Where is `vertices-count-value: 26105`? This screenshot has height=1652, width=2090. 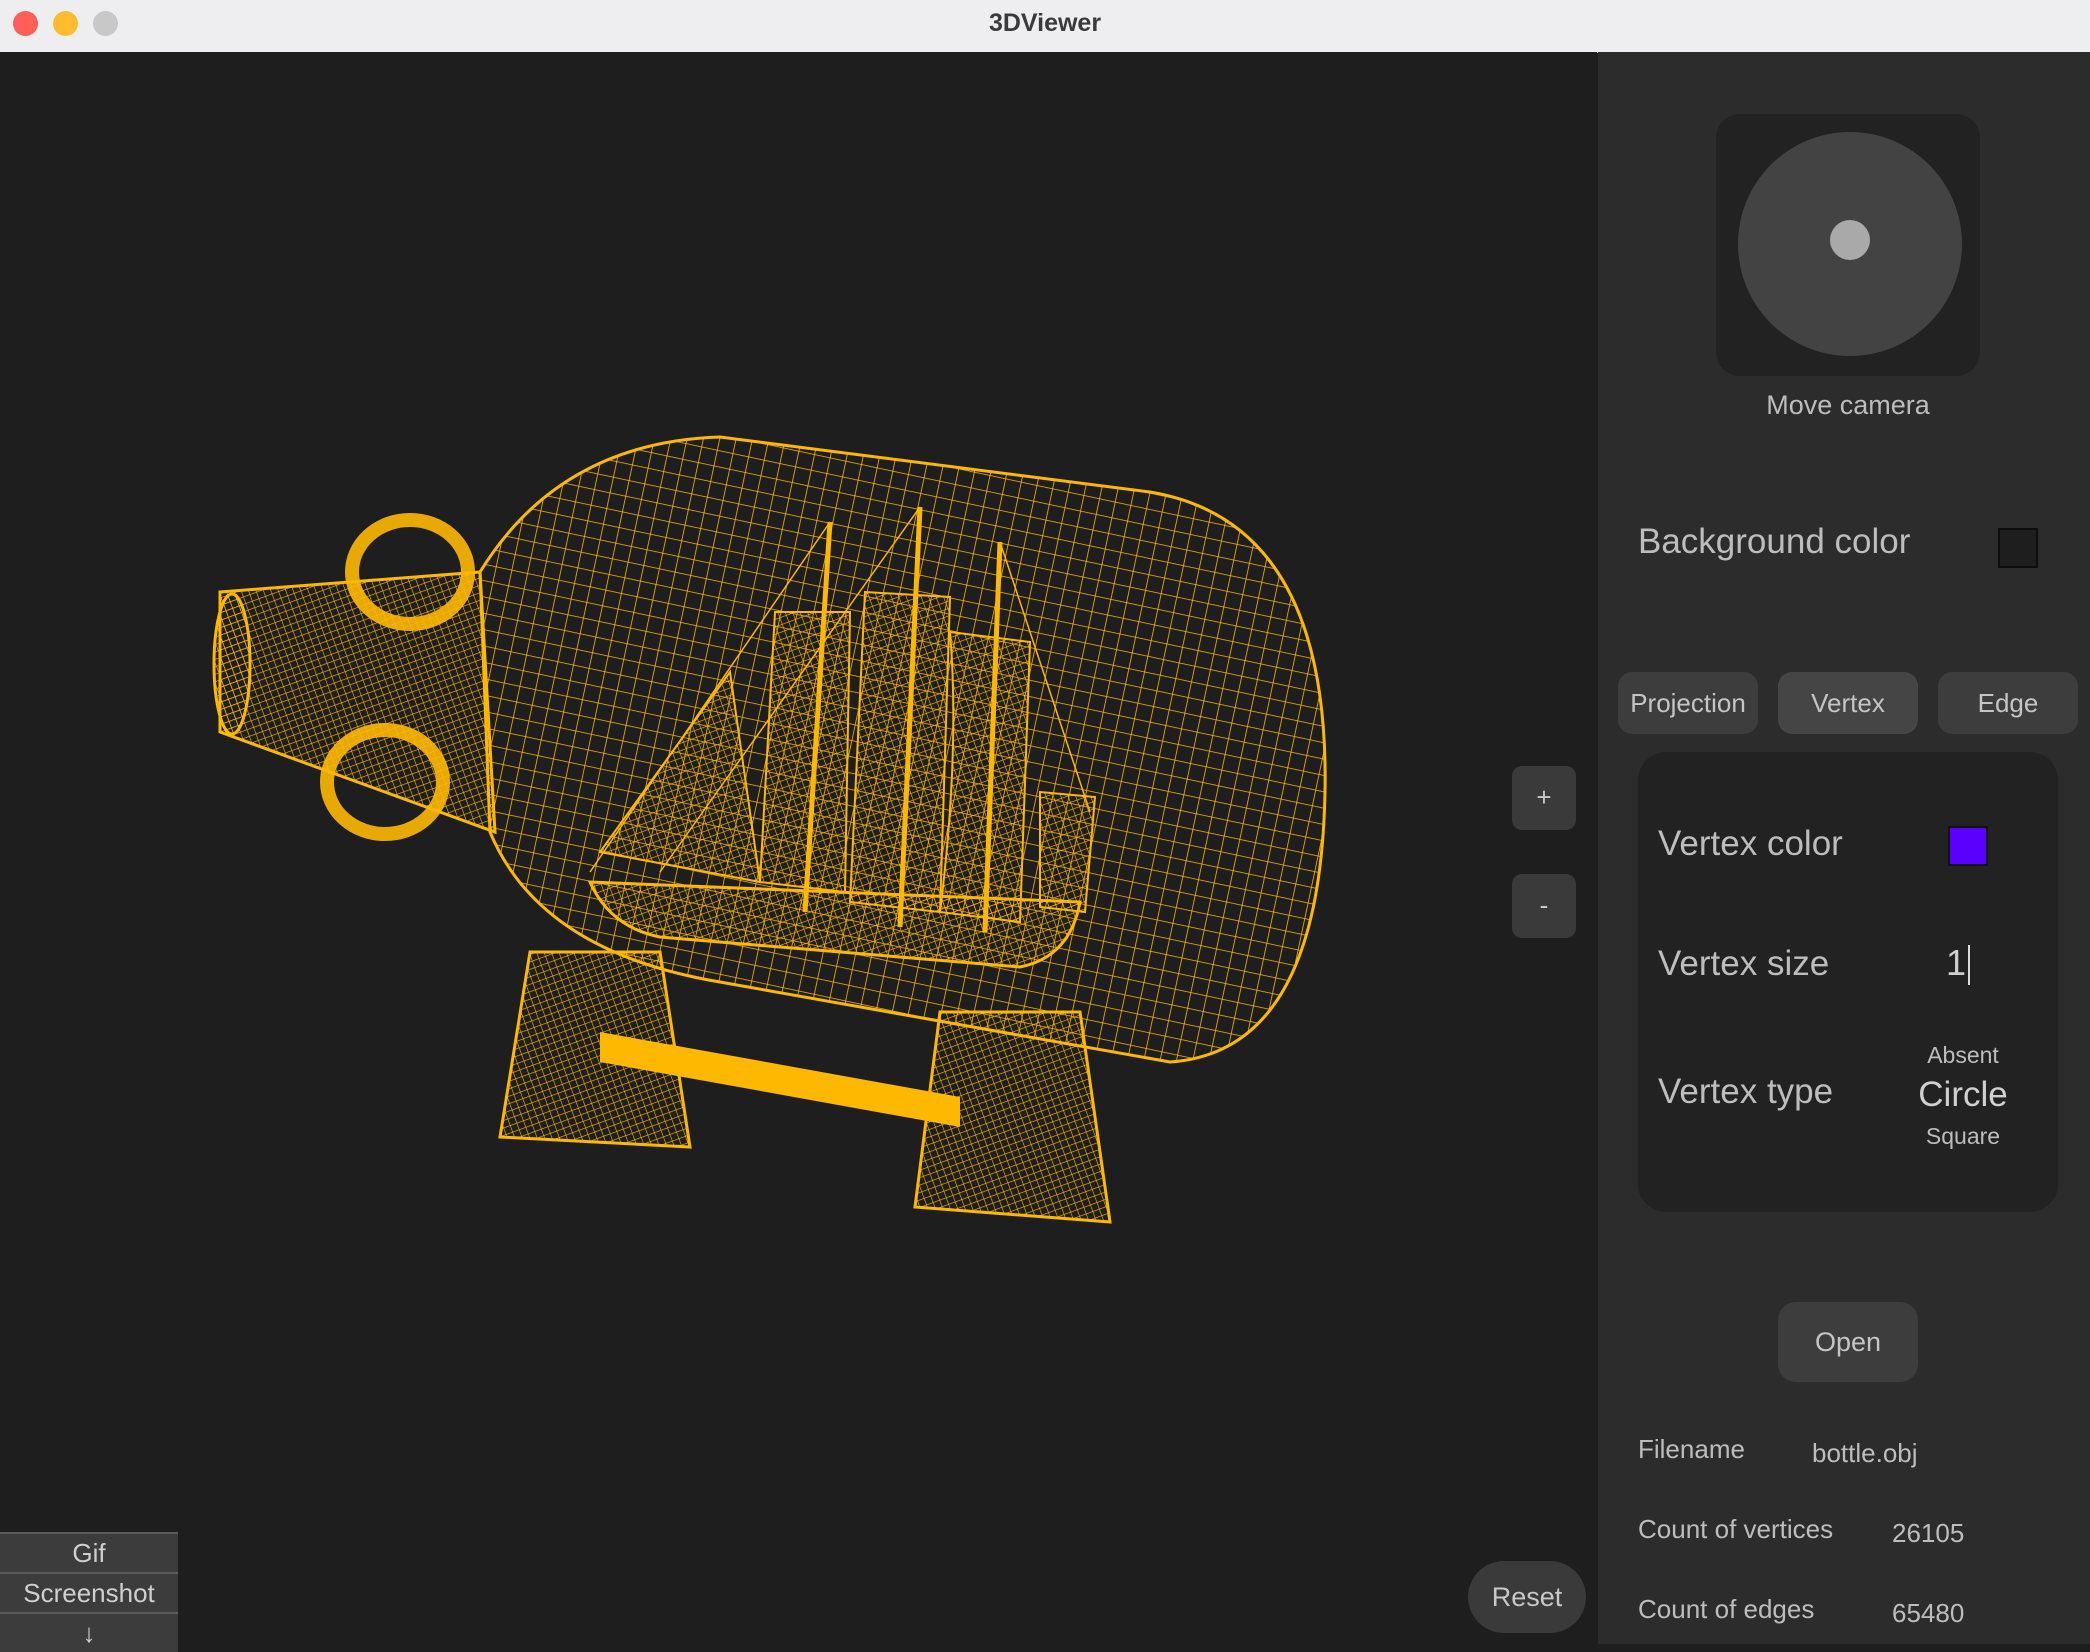
vertices-count-value: 26105 is located at coordinates (1928, 1533).